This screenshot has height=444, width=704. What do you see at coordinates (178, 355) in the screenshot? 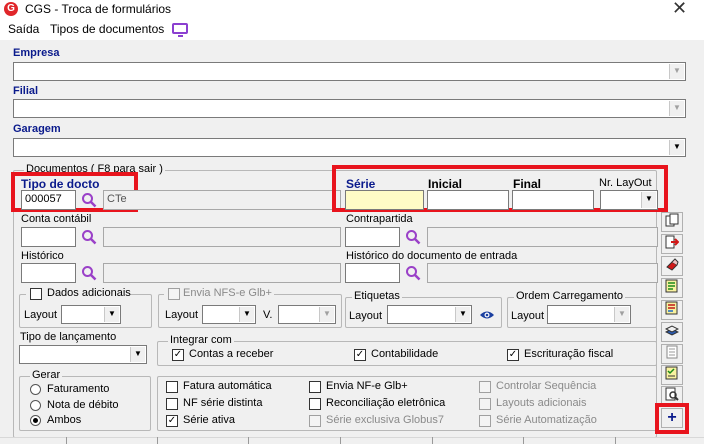
I see `contas-receber-checkbox: ✓` at bounding box center [178, 355].